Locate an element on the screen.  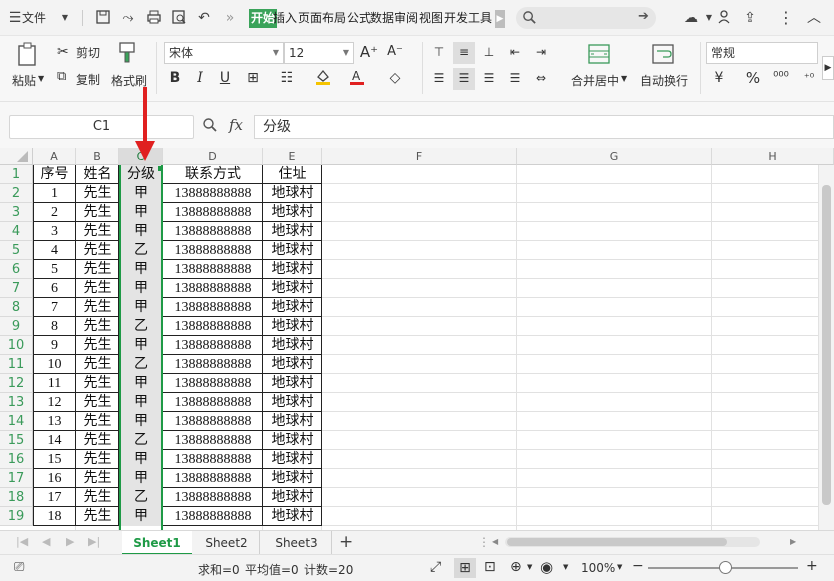
more-icon: » is located at coordinates (230, 18).